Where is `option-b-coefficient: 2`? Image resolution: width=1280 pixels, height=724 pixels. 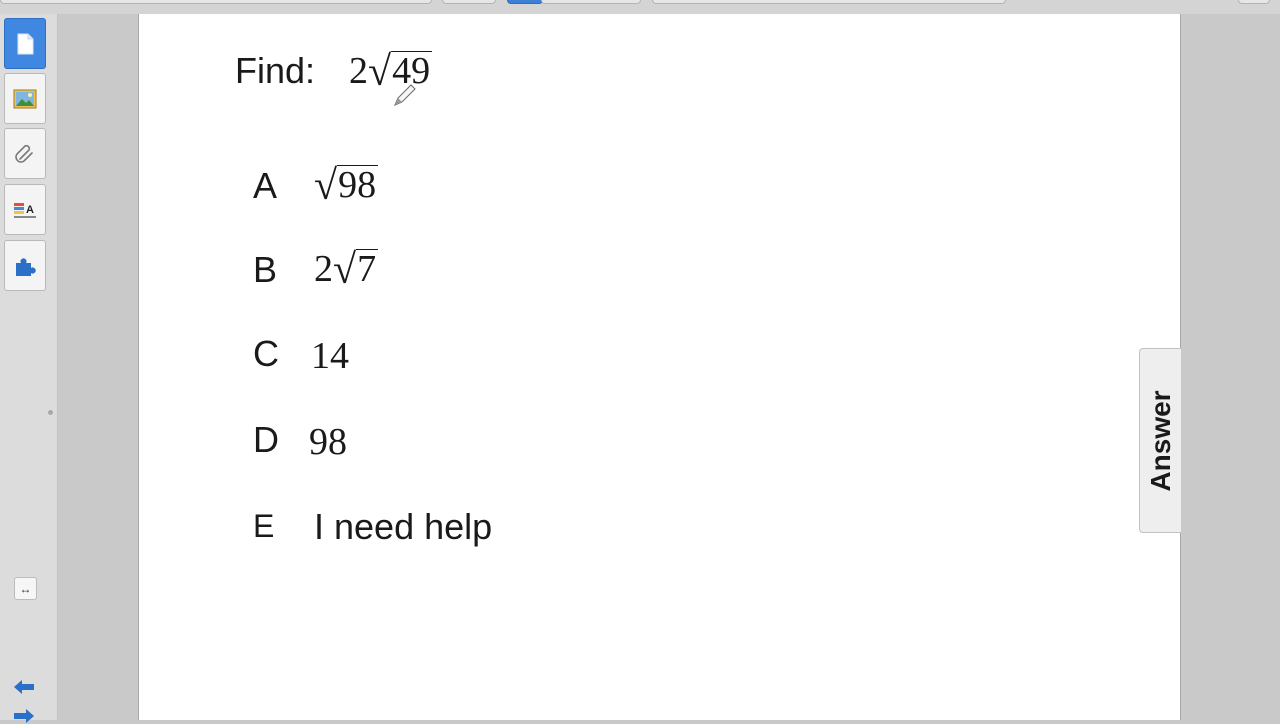 option-b-coefficient: 2 is located at coordinates (323, 269).